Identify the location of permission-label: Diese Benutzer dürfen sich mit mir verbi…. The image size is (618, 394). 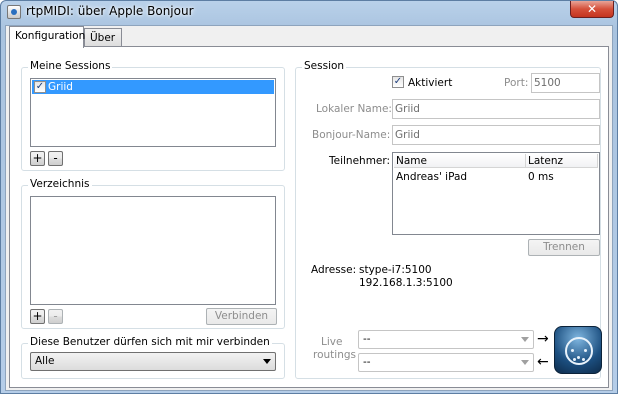
(150, 342).